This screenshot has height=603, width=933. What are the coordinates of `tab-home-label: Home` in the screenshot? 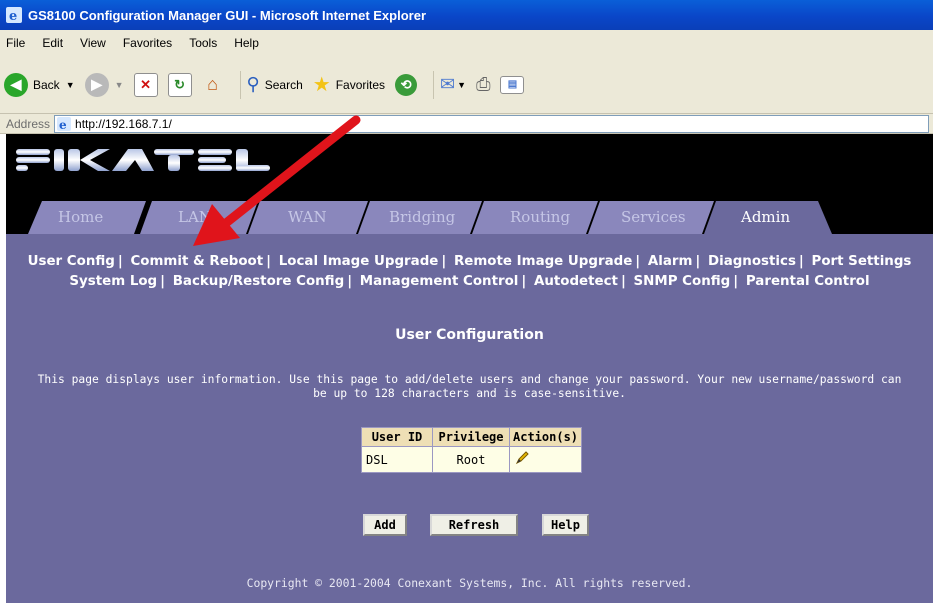 It's located at (80, 217).